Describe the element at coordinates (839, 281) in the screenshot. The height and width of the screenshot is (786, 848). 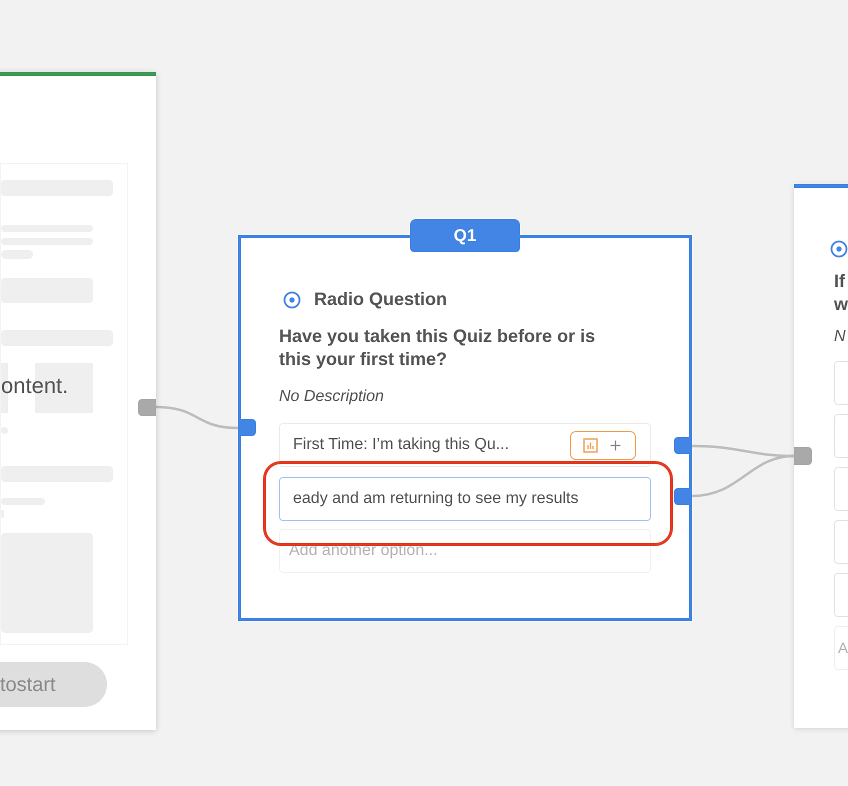
I see `question-text: If` at that location.